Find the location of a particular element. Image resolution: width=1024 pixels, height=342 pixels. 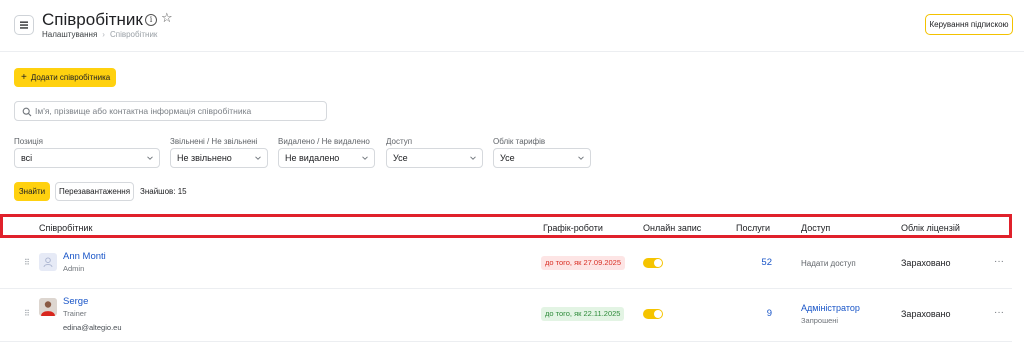

filter-position-select: всі is located at coordinates (87, 158).